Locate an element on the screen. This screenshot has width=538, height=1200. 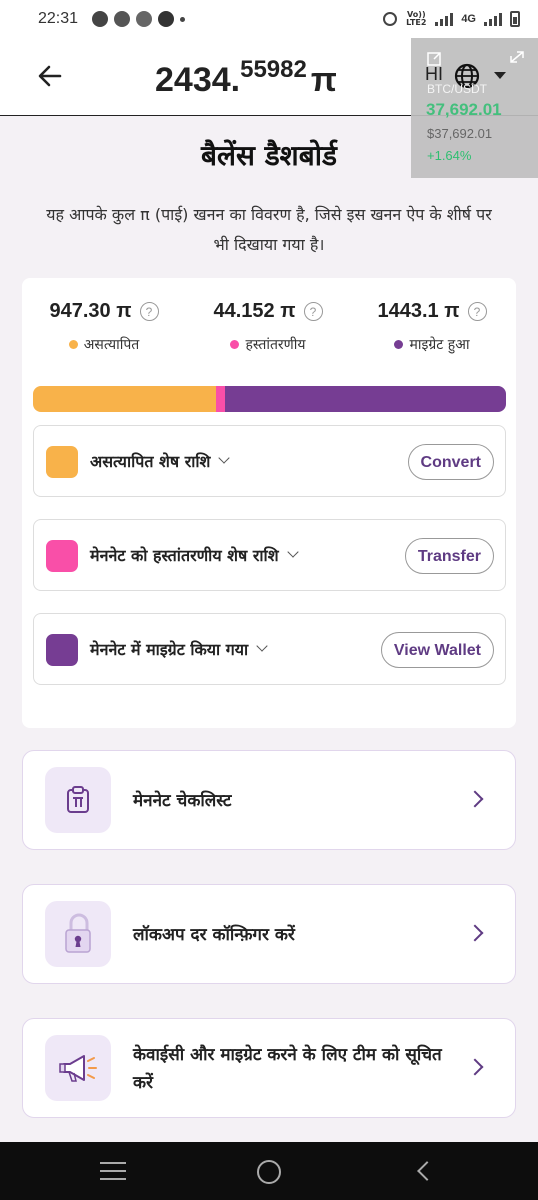
stat-transferable: 44.152 π? हस्तांतरणीय is located at coordinates (268, 327).